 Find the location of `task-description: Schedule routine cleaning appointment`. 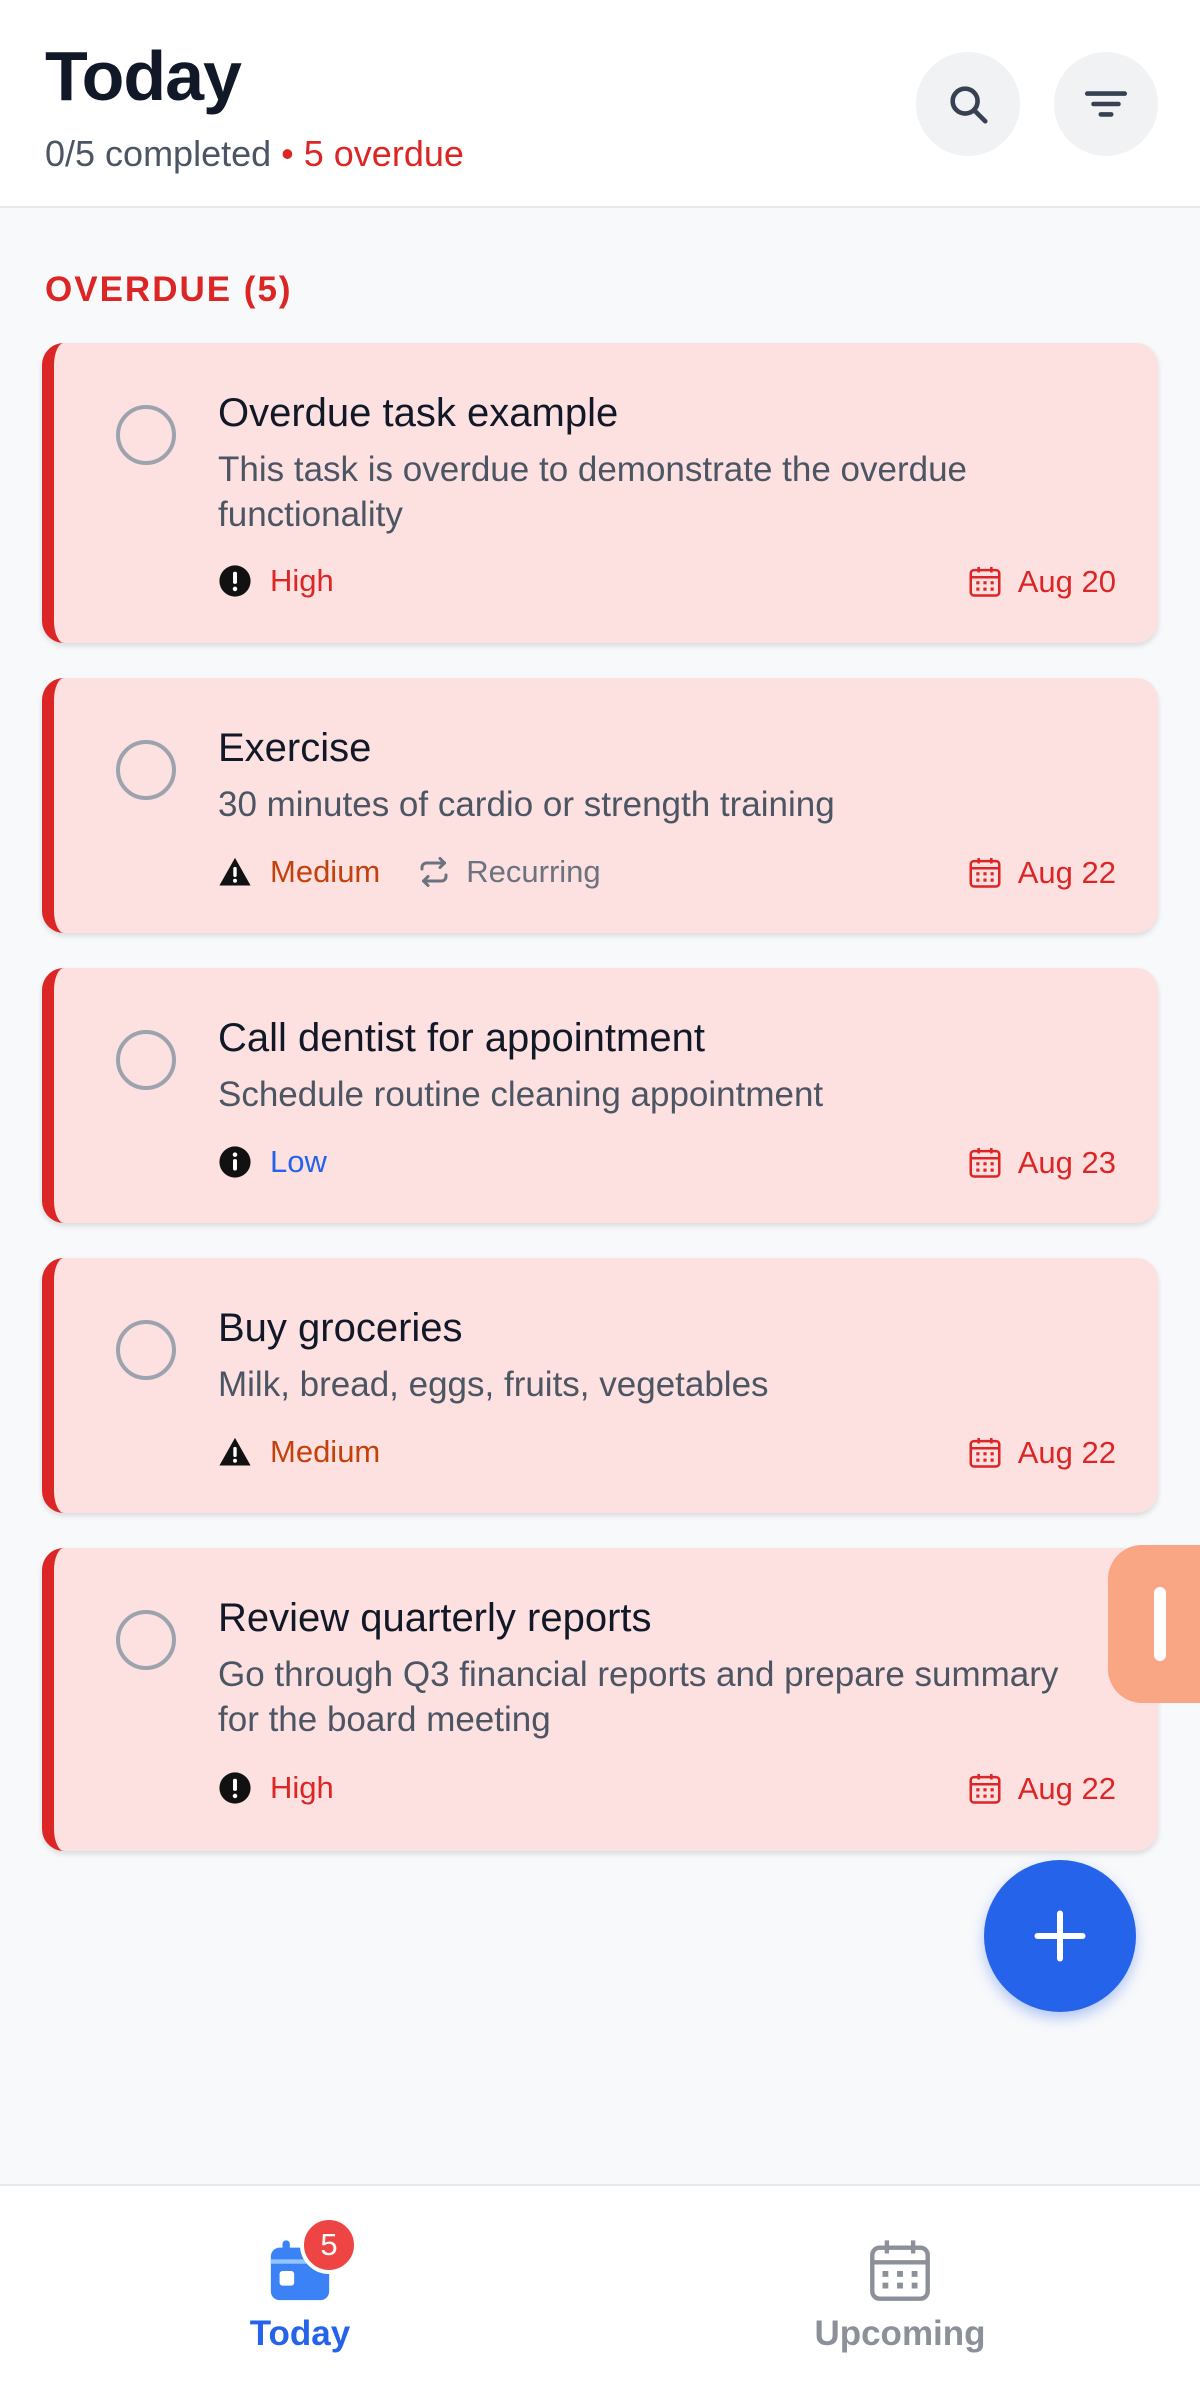

task-description: Schedule routine cleaning appointment is located at coordinates (521, 1094).